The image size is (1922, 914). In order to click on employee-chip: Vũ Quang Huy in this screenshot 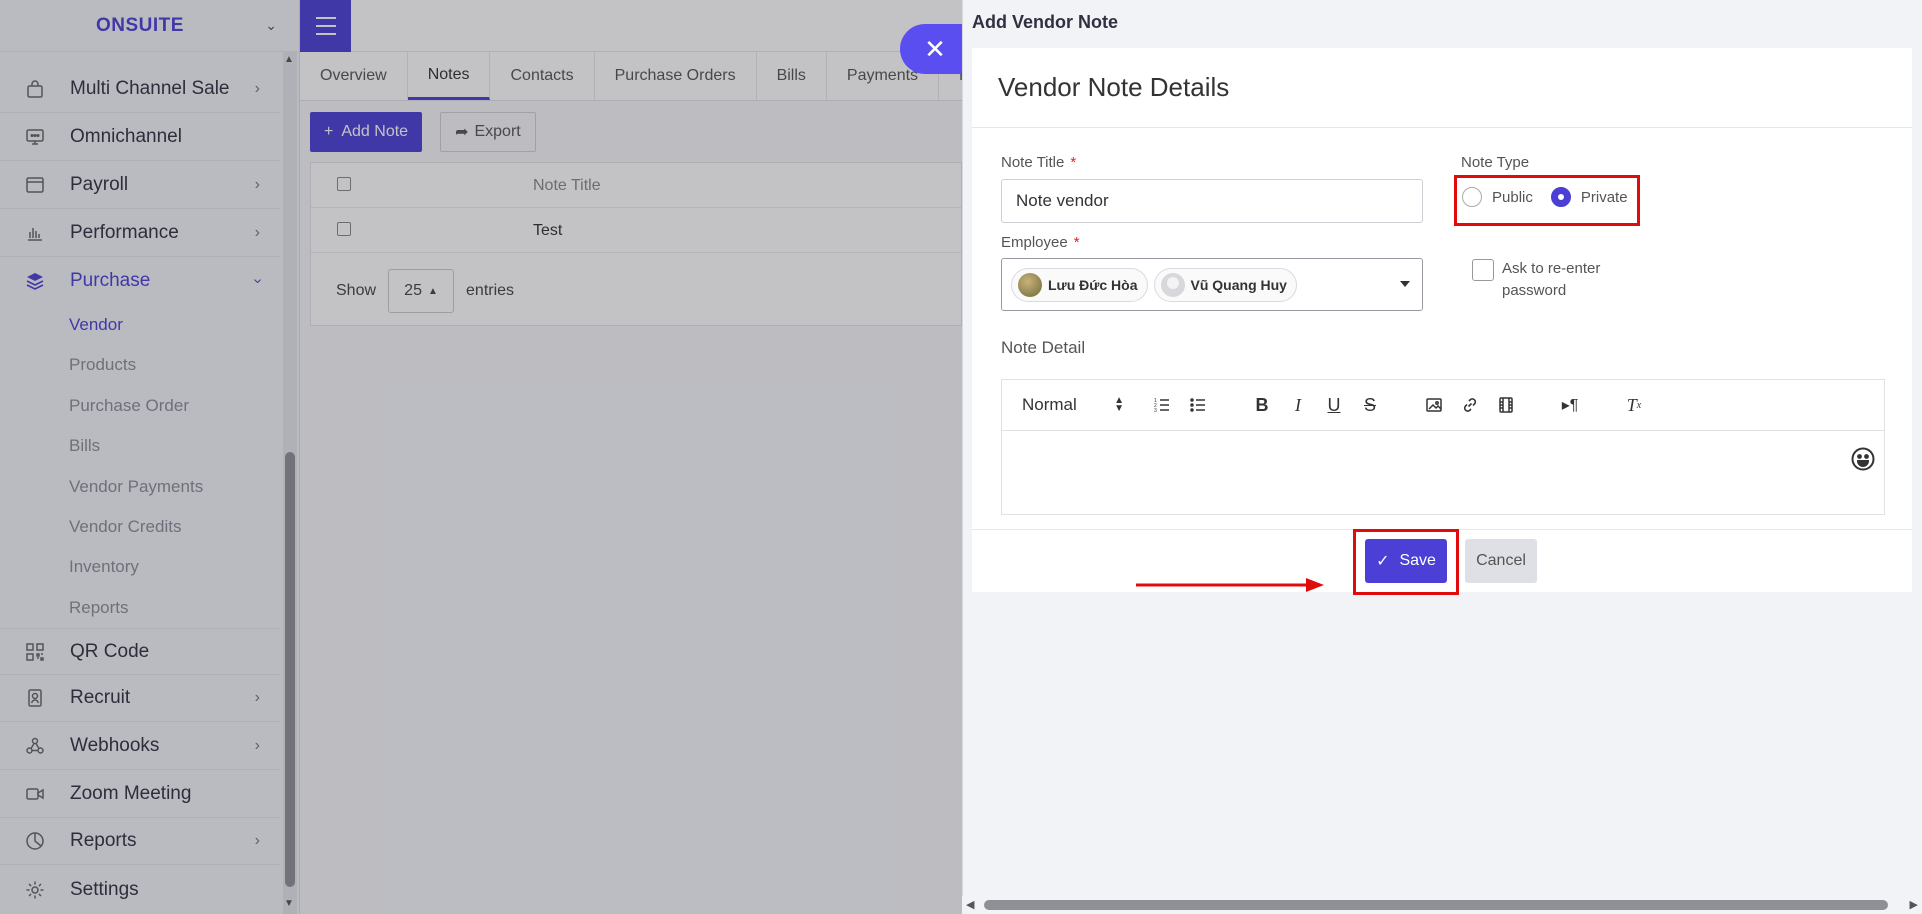, I will do `click(1225, 284)`.